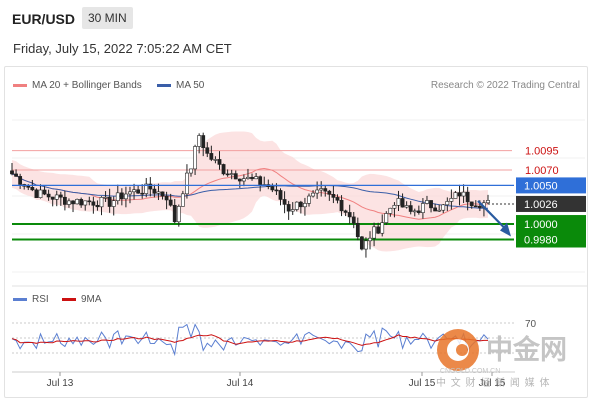 Image resolution: width=590 pixels, height=400 pixels. I want to click on watermark-name: 中金网, so click(526, 349).